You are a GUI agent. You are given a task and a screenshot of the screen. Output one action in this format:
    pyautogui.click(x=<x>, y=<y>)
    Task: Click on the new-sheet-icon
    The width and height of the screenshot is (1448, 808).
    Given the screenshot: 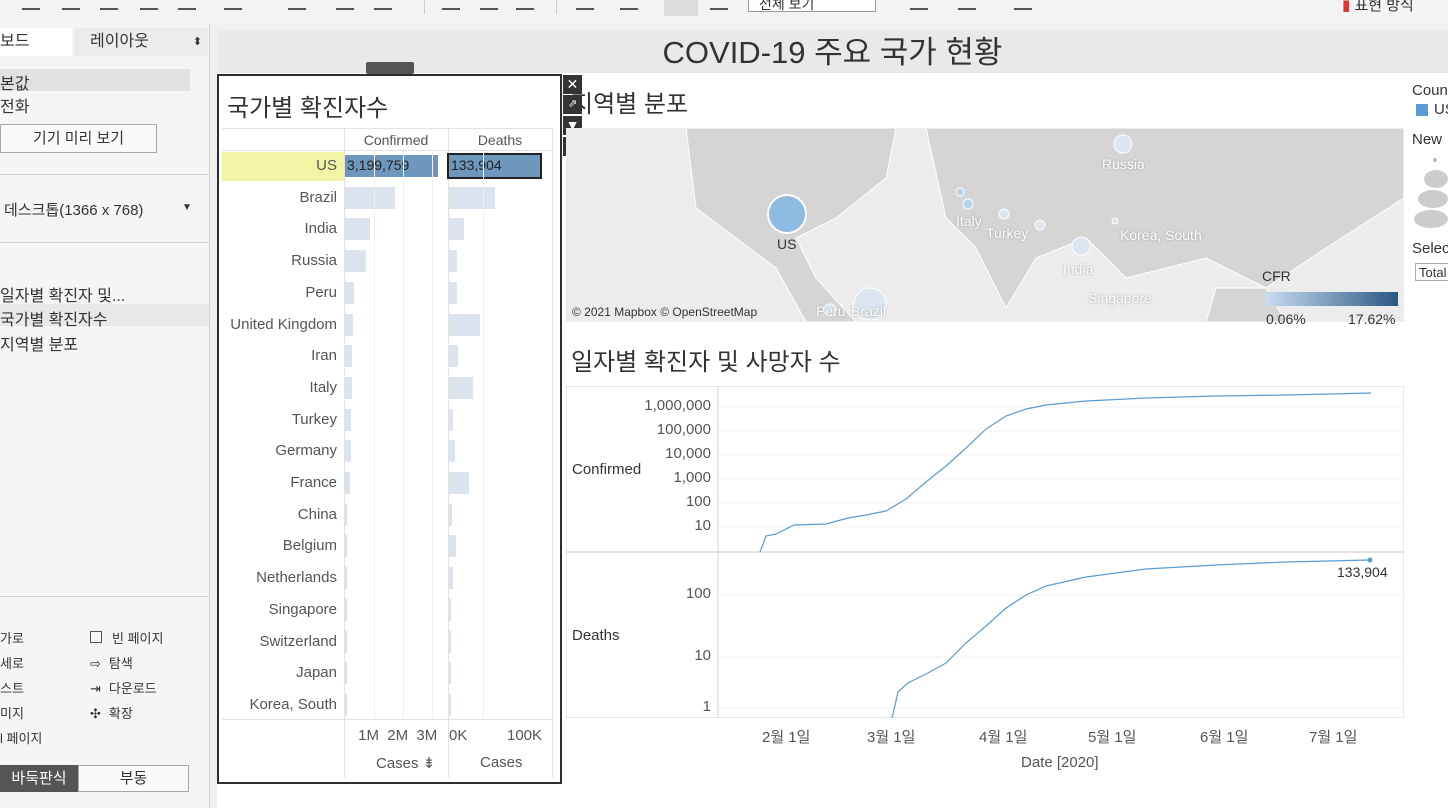 What is the action you would take?
    pyautogui.click(x=297, y=5)
    